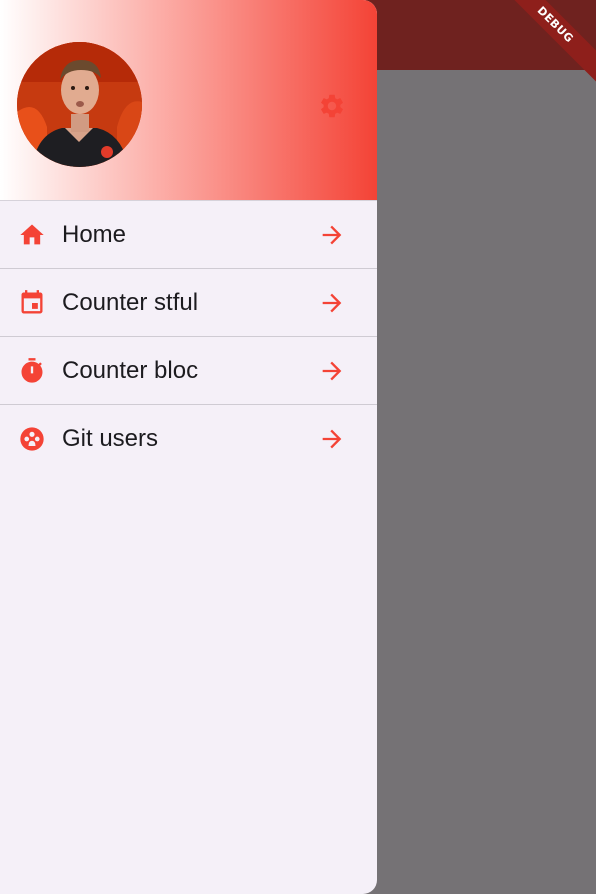 The image size is (596, 894). I want to click on group-icon, so click(32, 439).